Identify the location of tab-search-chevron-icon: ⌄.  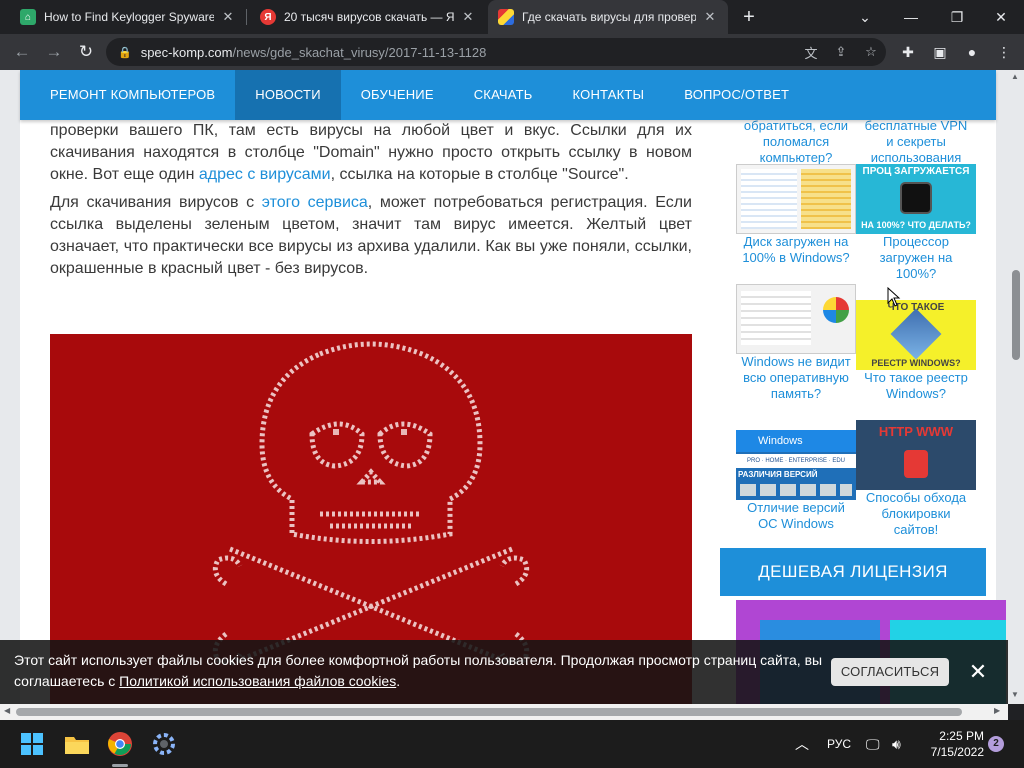
(865, 17).